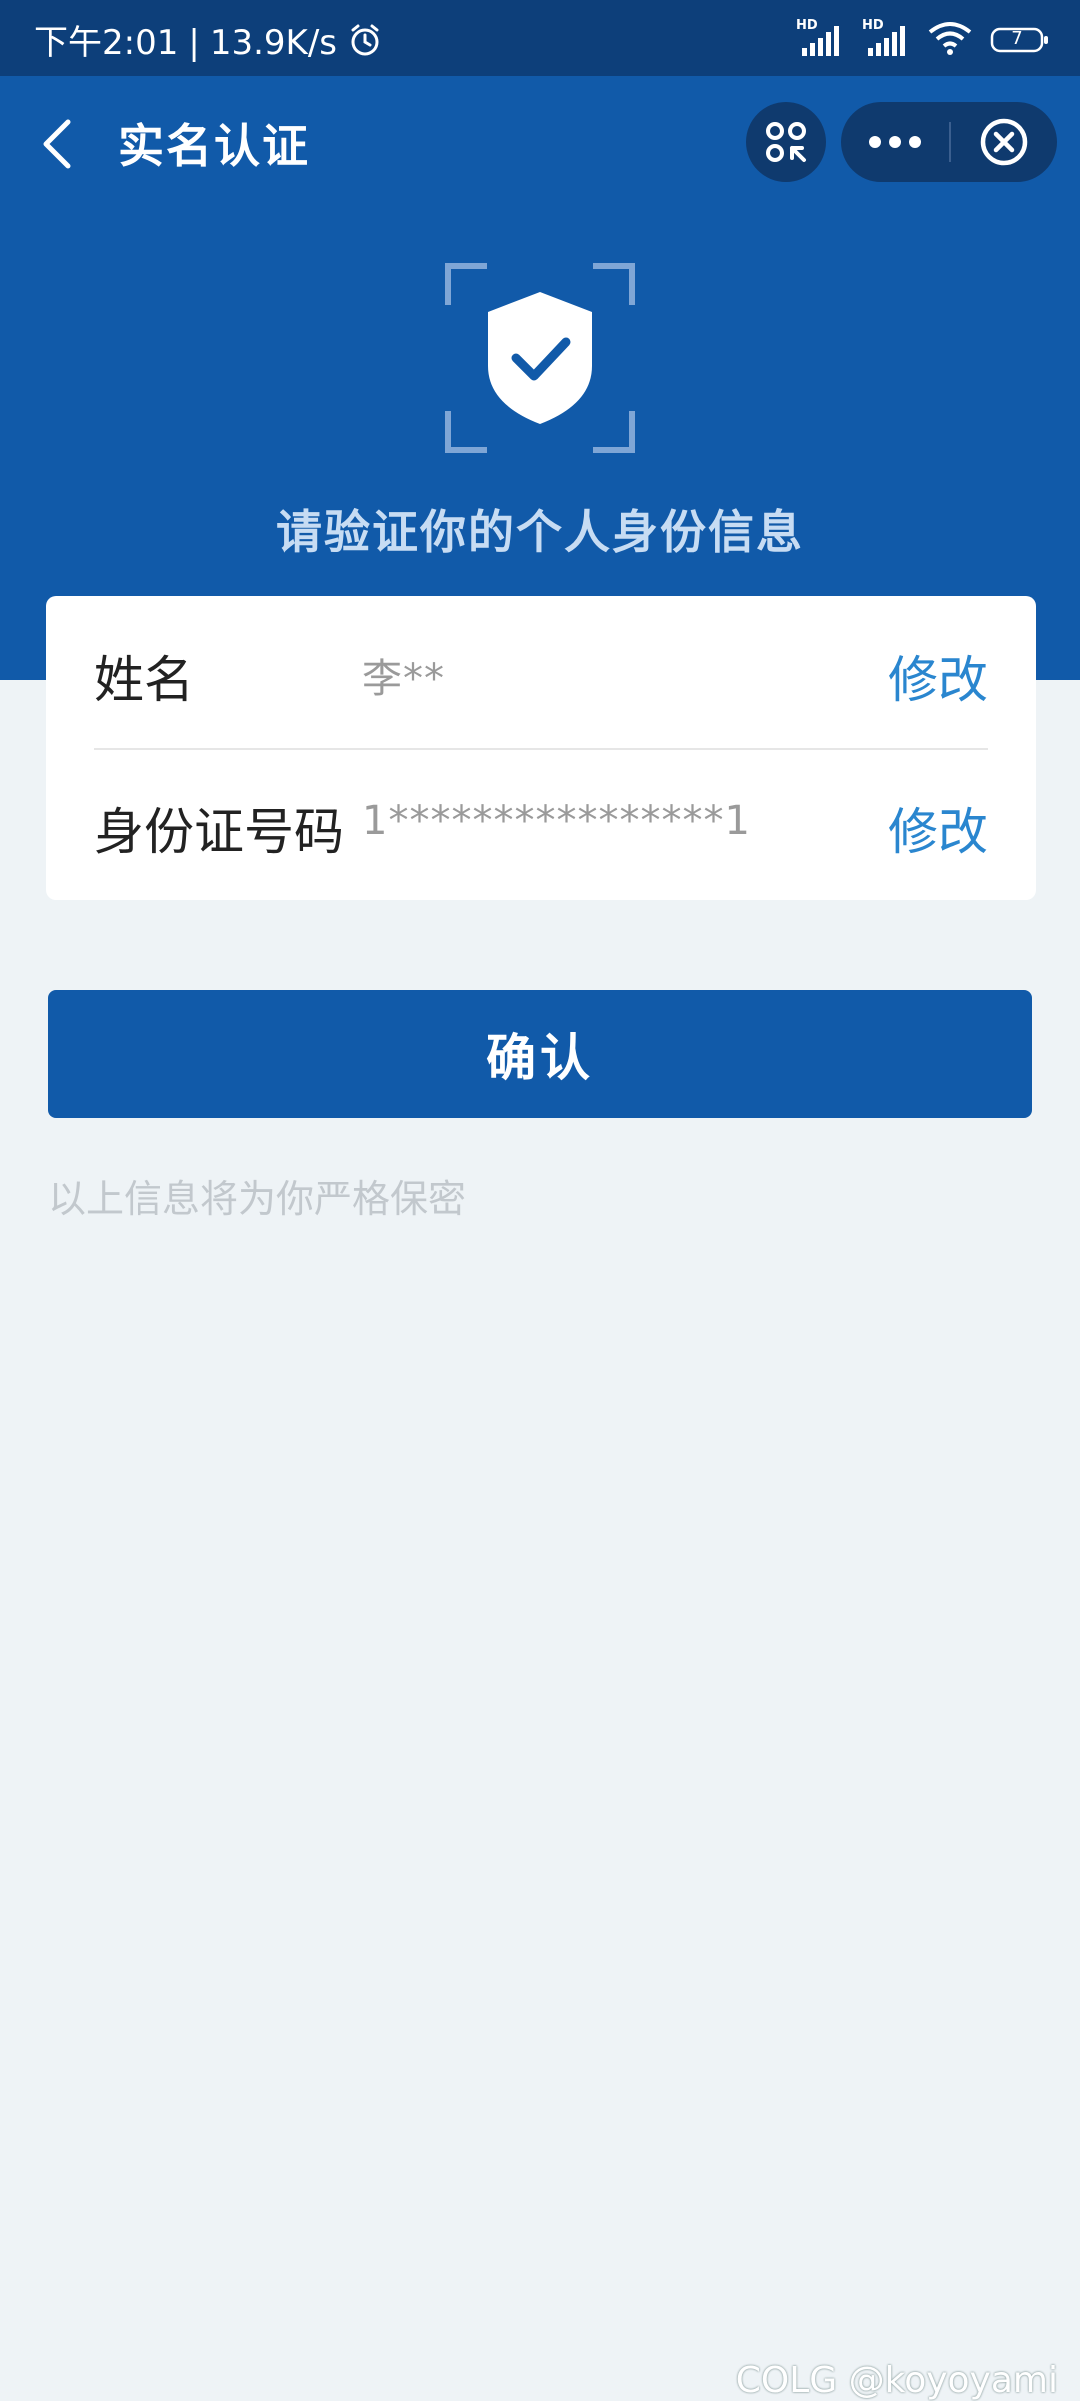  Describe the element at coordinates (540, 141) in the screenshot. I see `navbar: 实名认证` at that location.